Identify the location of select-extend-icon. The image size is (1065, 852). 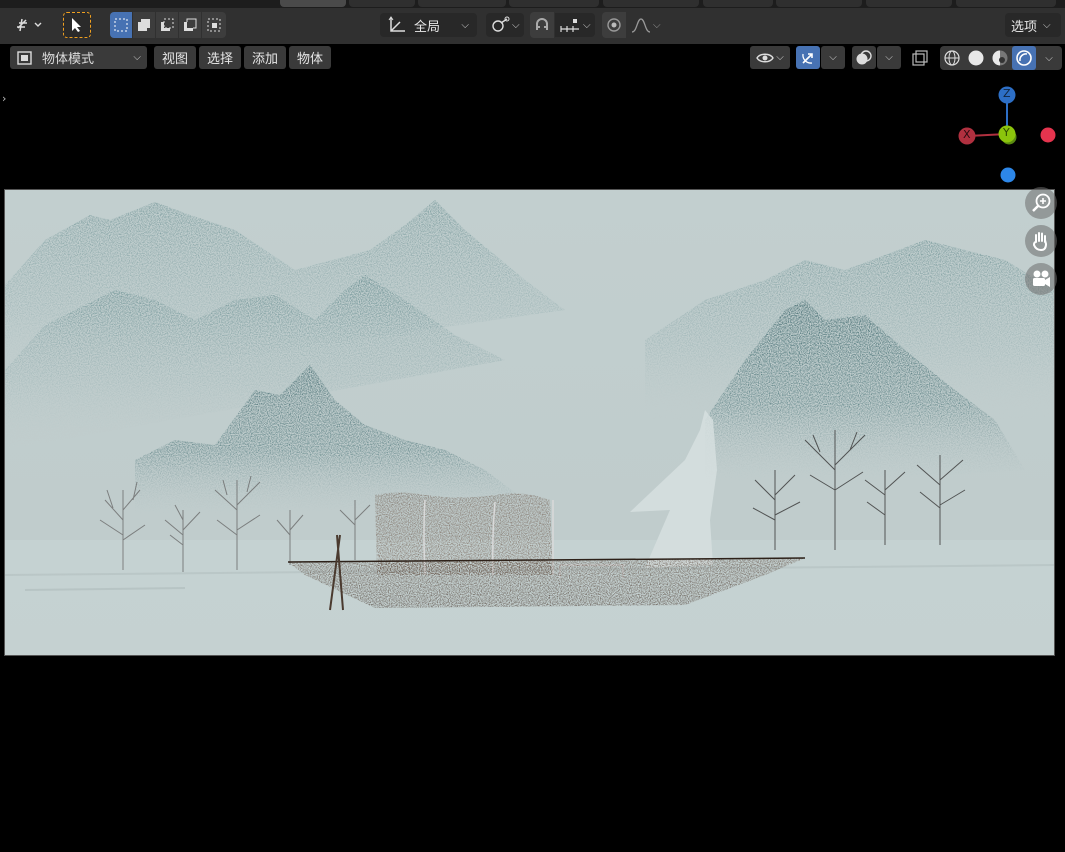
(144, 25).